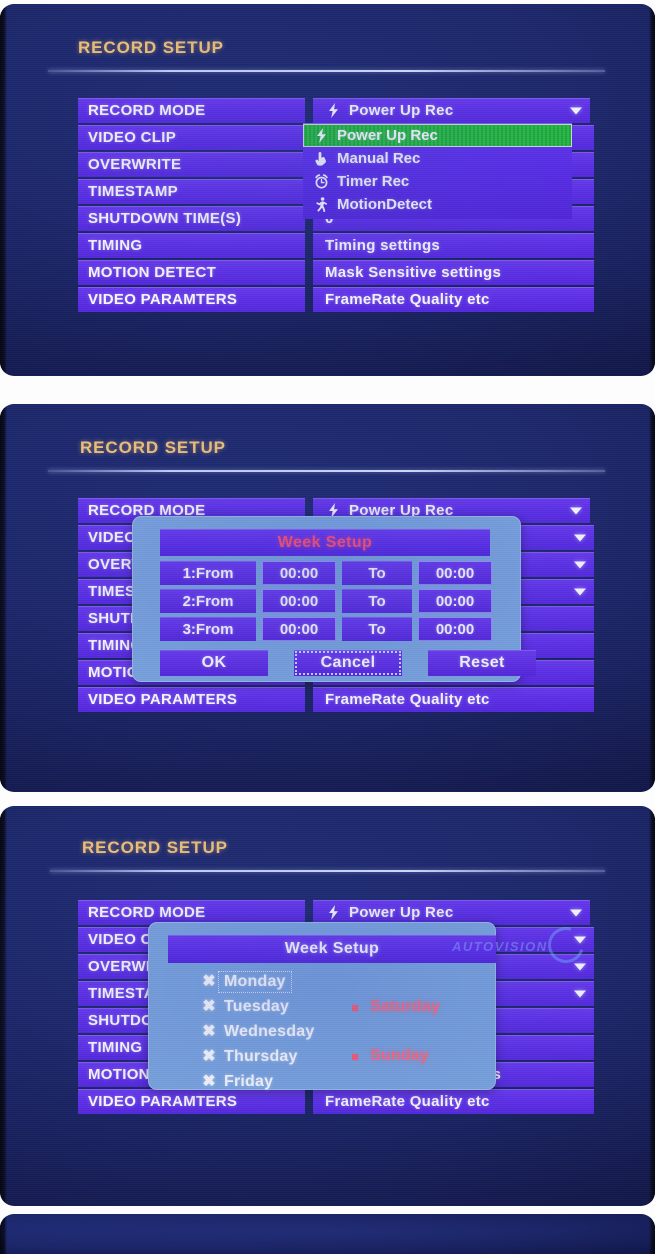 This screenshot has width=655, height=1254. I want to click on monitor-panel-4-cropped, so click(327, 1234).